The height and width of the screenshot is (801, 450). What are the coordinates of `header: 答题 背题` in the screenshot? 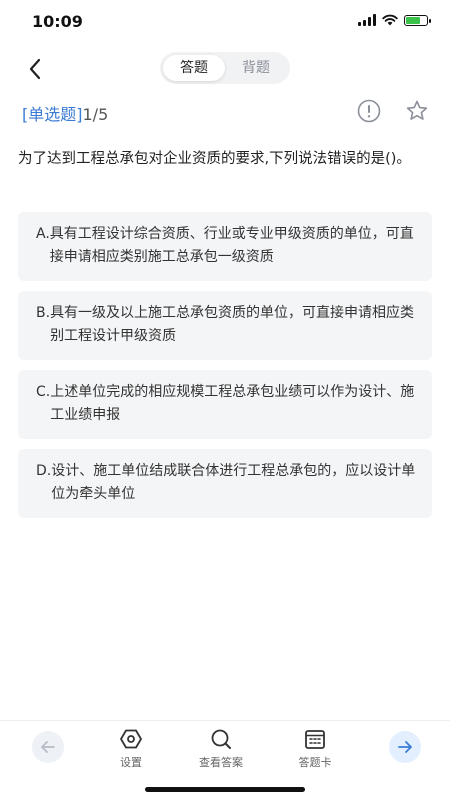 It's located at (225, 69).